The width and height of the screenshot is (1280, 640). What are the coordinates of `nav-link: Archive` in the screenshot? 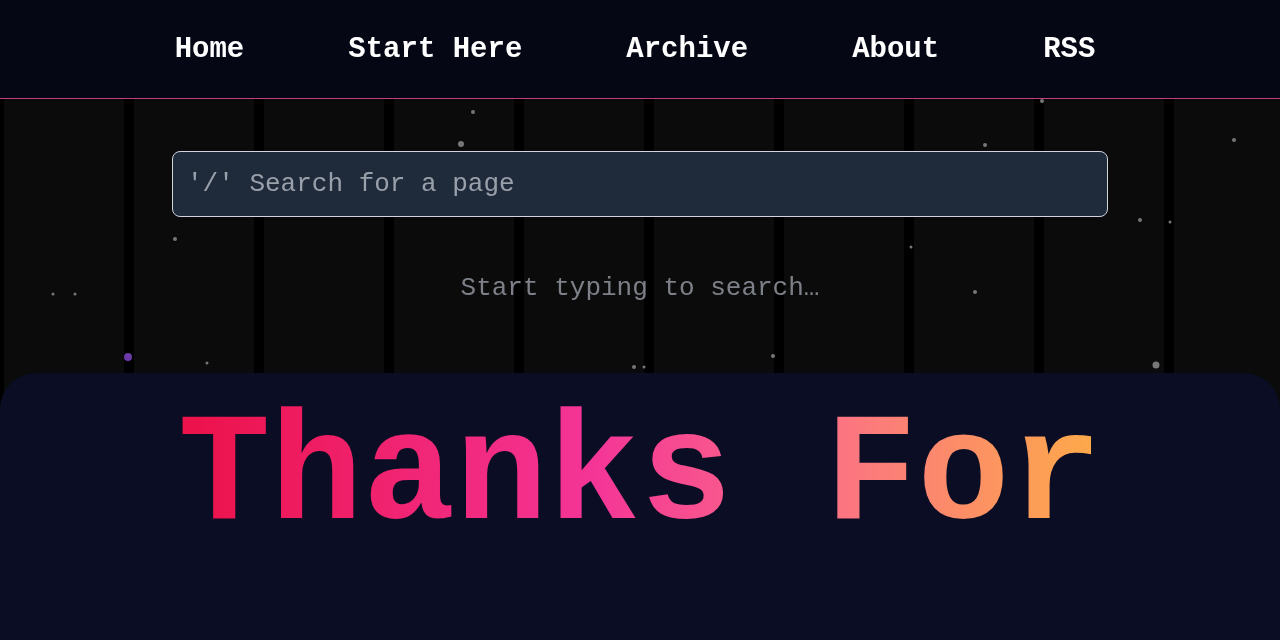 It's located at (687, 49).